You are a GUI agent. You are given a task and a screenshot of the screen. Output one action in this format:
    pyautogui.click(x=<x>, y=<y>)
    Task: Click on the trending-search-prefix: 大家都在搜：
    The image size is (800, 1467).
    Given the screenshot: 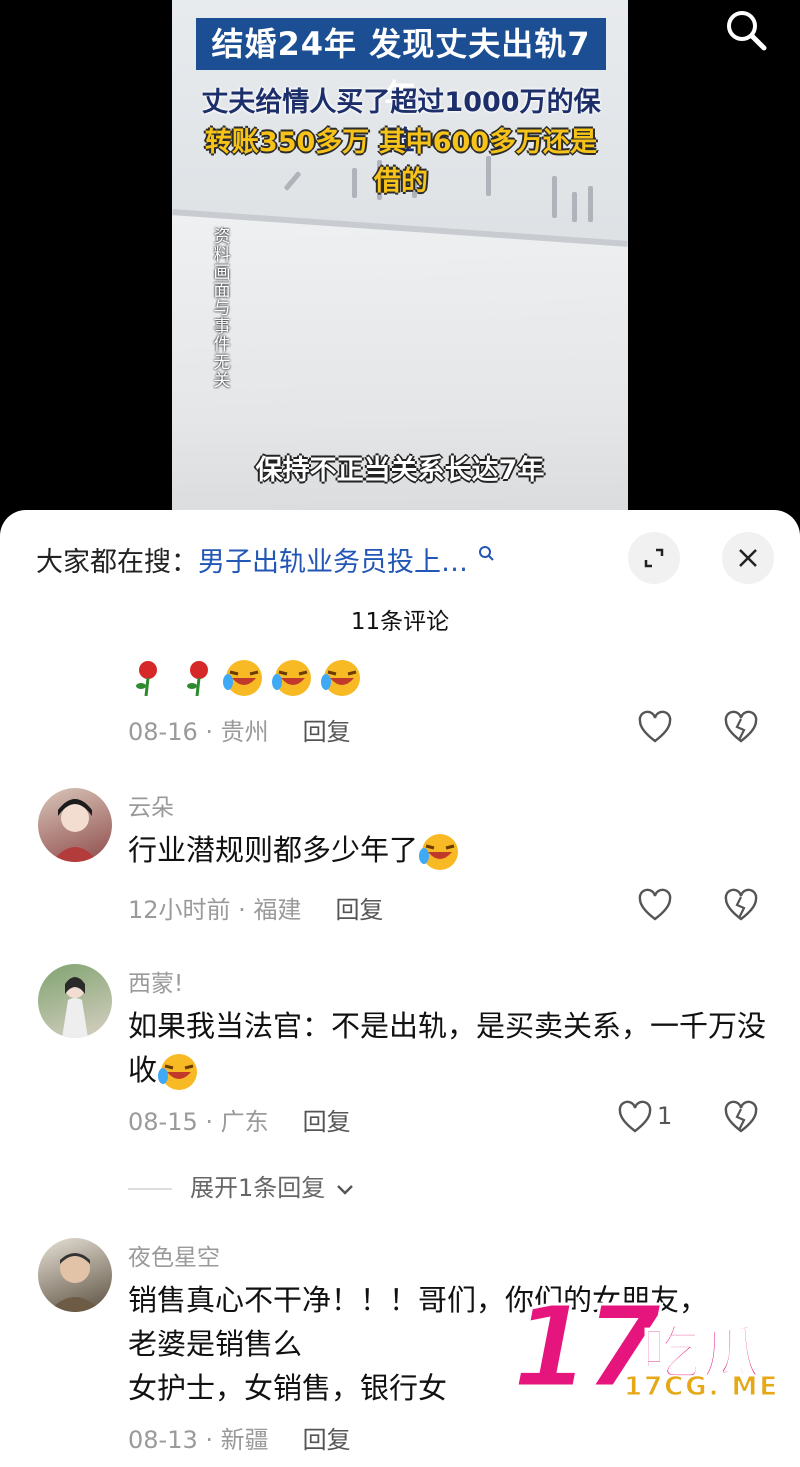 What is the action you would take?
    pyautogui.click(x=117, y=562)
    